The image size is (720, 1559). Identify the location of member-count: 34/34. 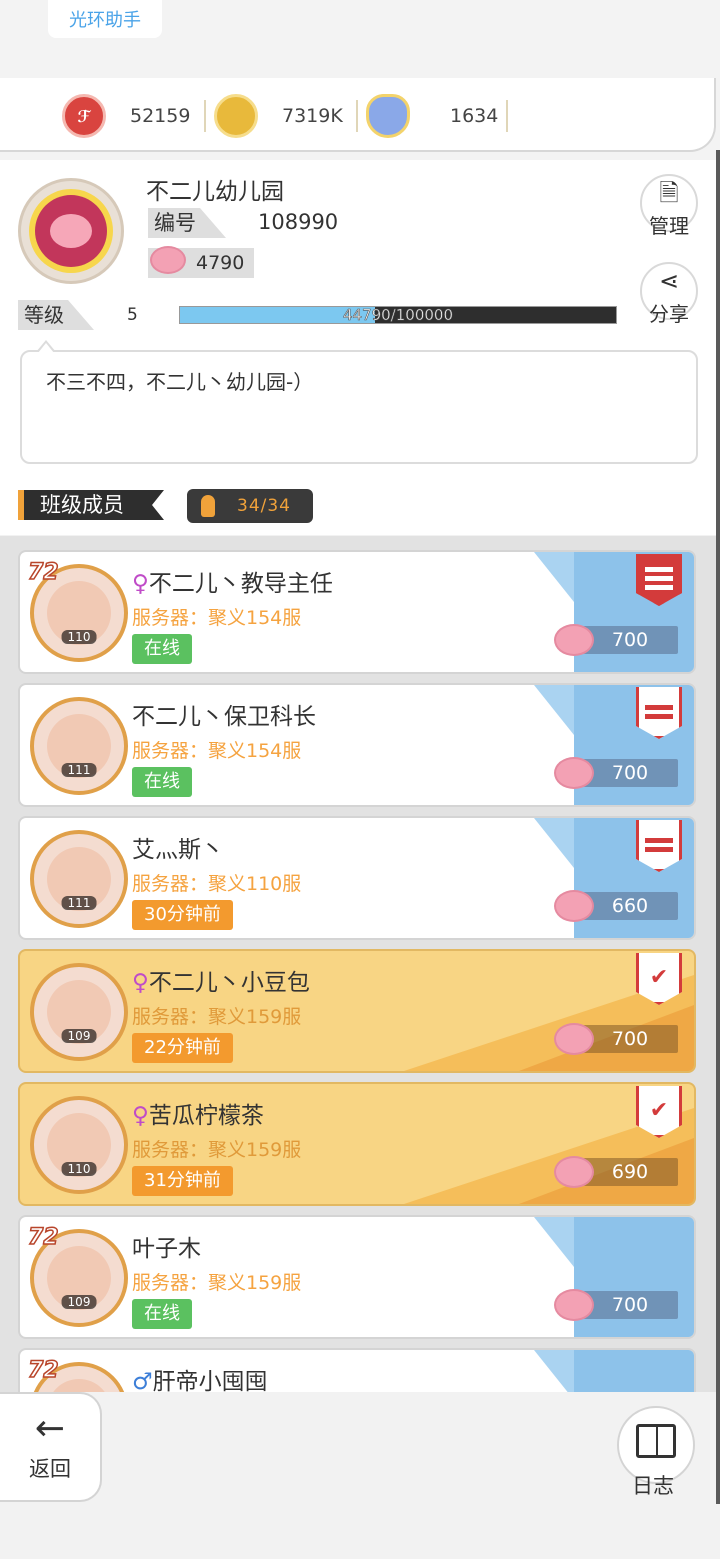
(264, 506).